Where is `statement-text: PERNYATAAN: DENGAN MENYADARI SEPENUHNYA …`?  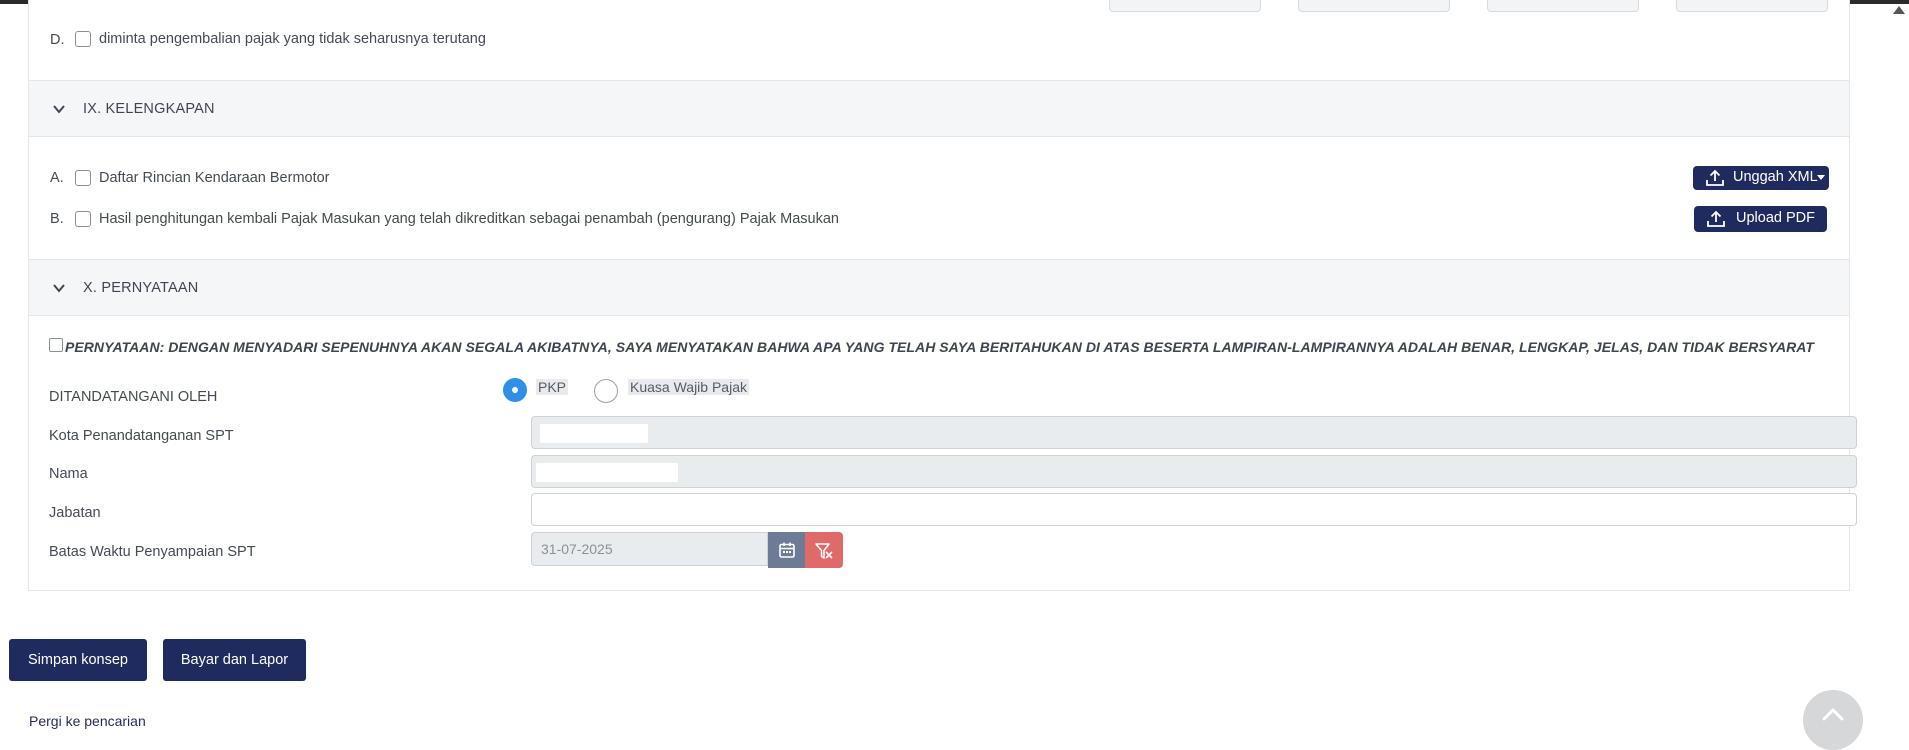 statement-text: PERNYATAAN: DENGAN MENYADARI SEPENUHNYA … is located at coordinates (940, 347).